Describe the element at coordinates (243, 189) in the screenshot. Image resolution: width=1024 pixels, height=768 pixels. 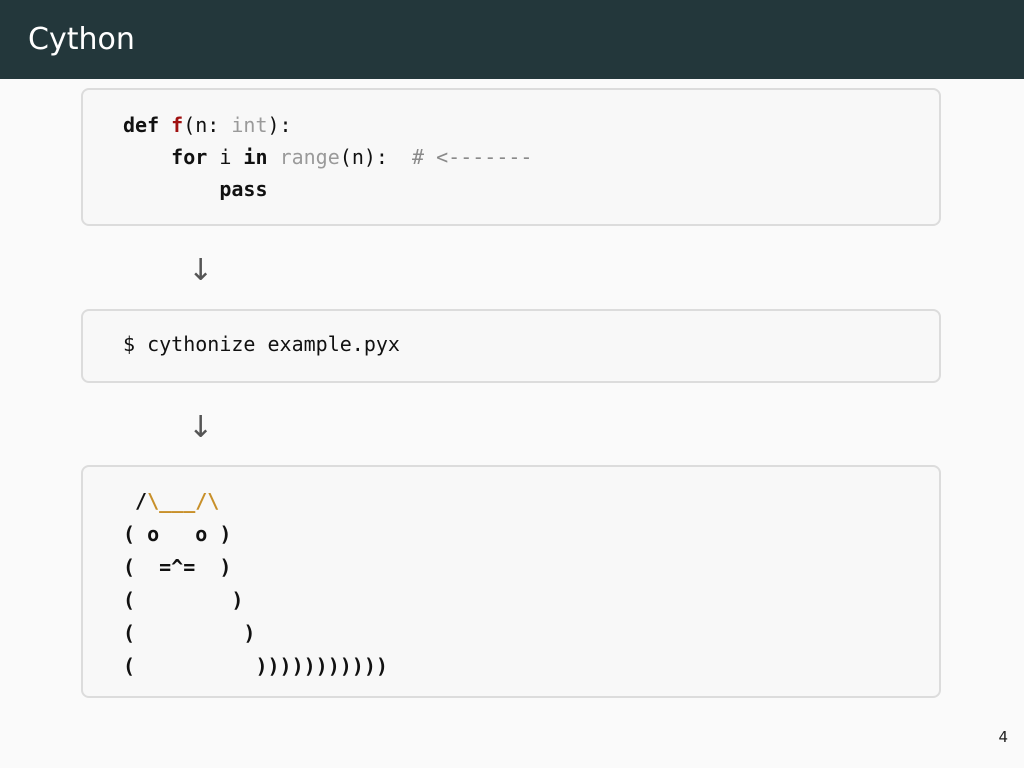
I see `keyword-pass: pass` at that location.